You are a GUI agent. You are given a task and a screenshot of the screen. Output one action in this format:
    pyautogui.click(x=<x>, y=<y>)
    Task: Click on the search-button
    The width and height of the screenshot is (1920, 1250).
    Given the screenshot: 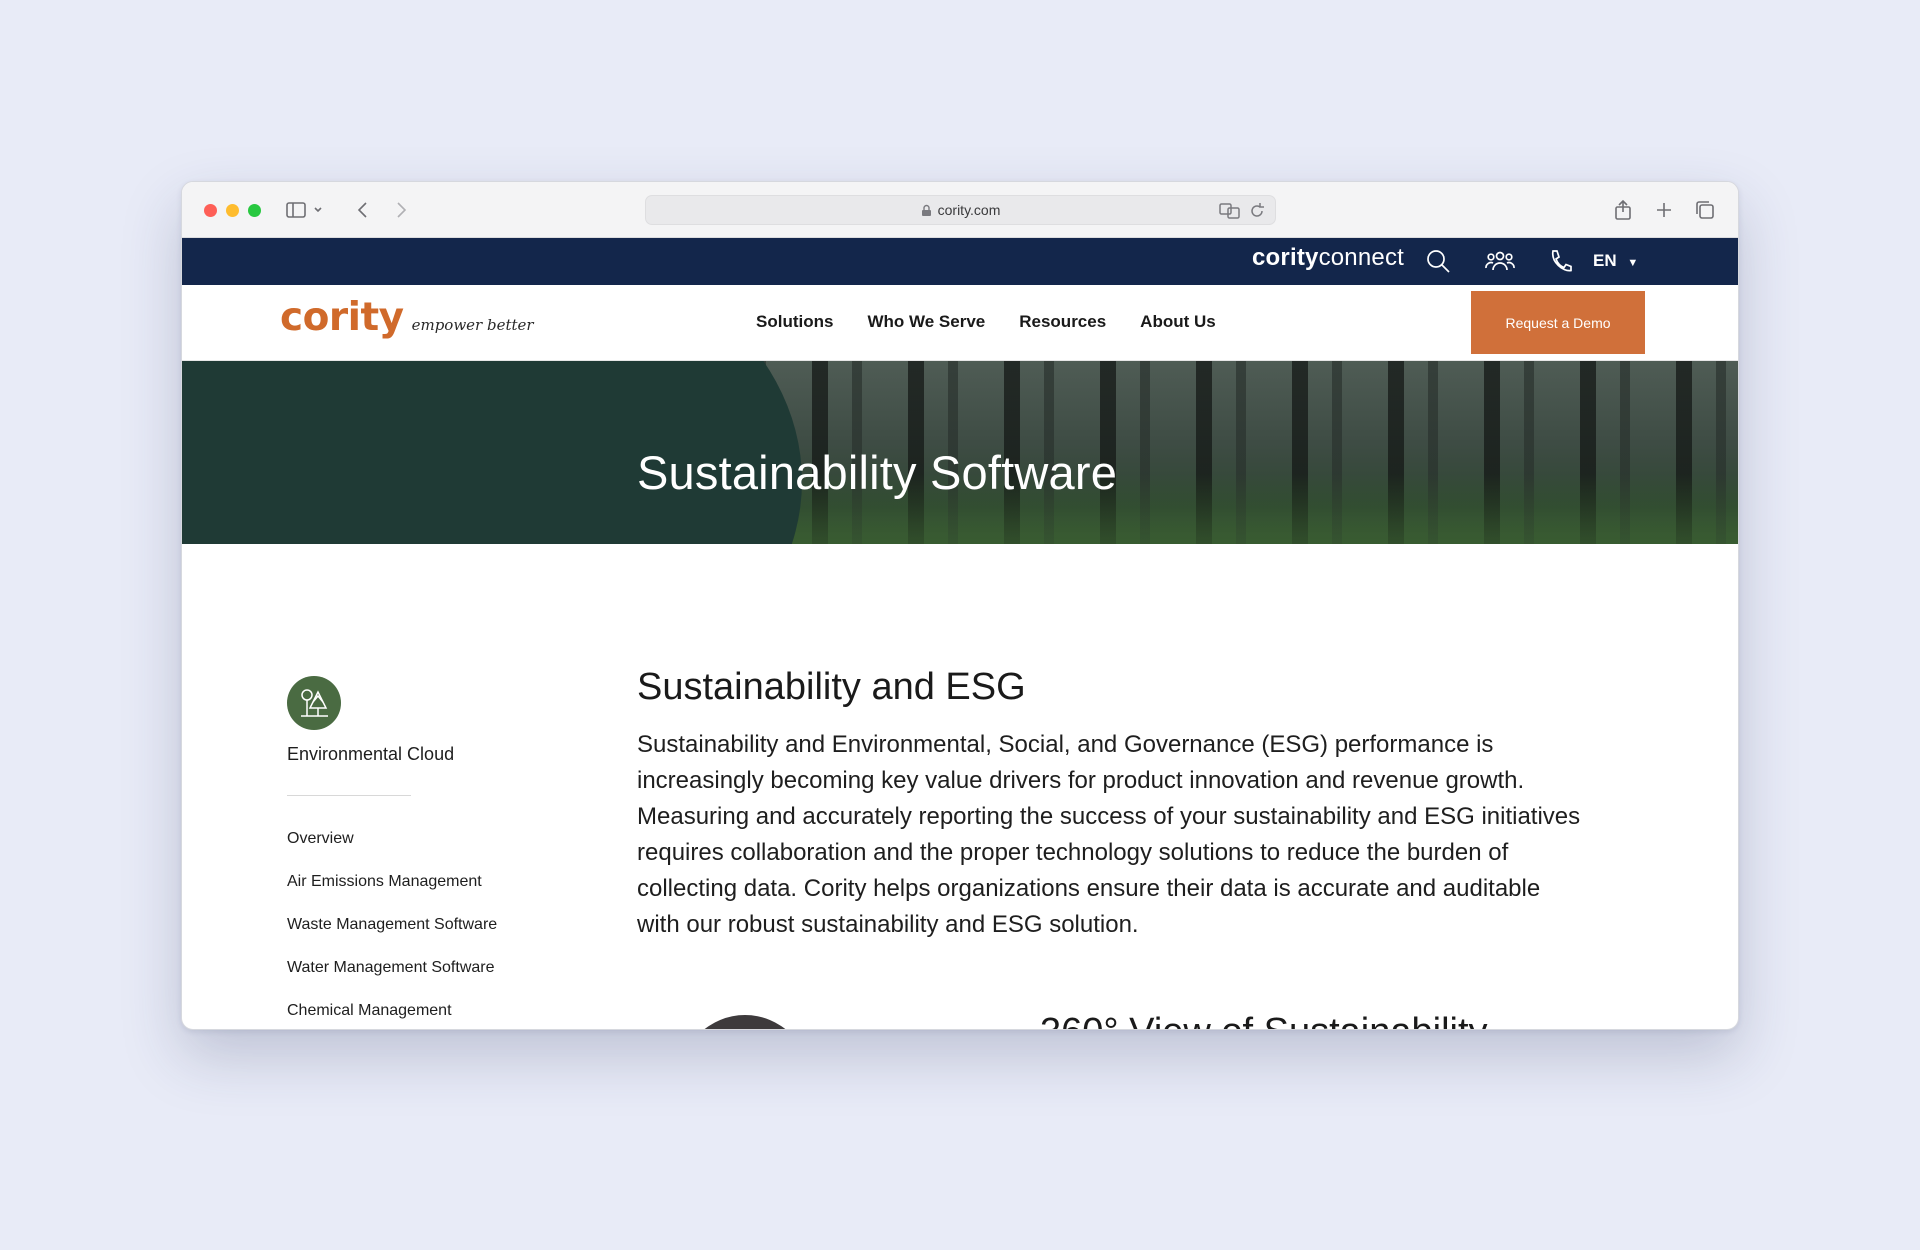 What is the action you would take?
    pyautogui.click(x=1438, y=263)
    